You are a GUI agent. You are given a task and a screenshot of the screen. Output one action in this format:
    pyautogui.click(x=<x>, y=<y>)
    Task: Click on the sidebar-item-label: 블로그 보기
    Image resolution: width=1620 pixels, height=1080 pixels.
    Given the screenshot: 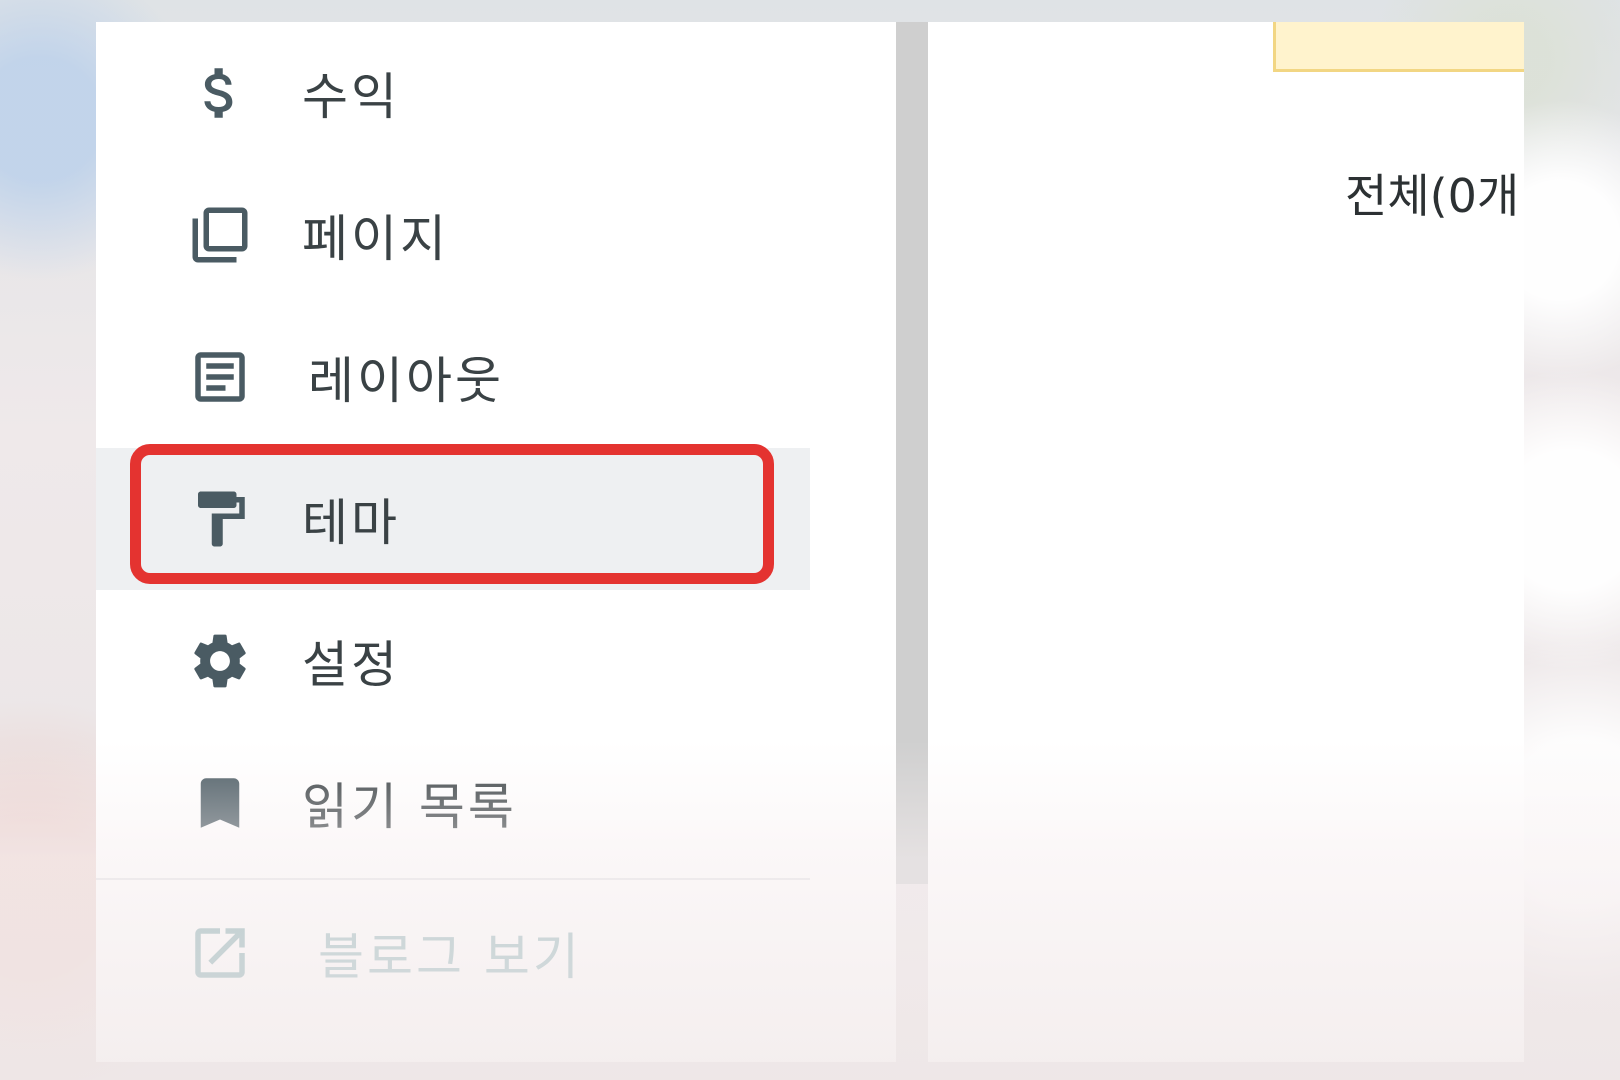 What is the action you would take?
    pyautogui.click(x=450, y=957)
    